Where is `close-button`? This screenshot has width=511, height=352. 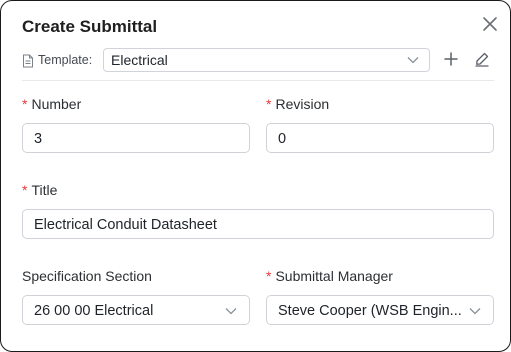
close-button is located at coordinates (490, 24).